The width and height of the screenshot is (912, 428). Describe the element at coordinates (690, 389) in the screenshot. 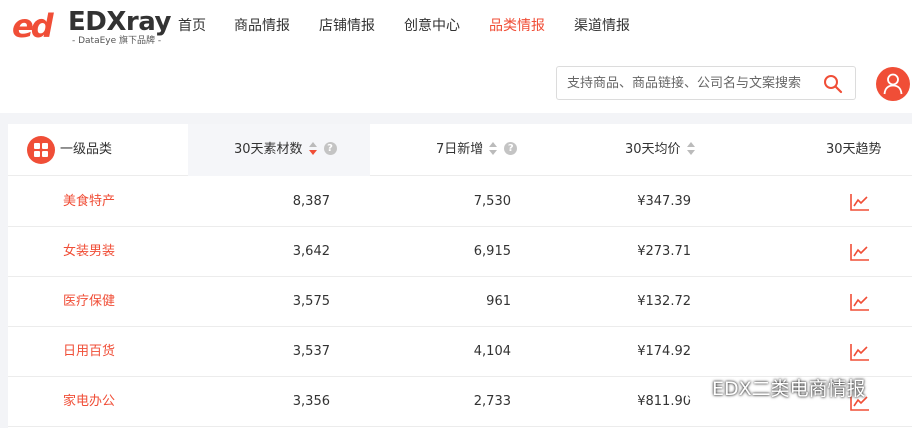

I see `wechat-icon` at that location.